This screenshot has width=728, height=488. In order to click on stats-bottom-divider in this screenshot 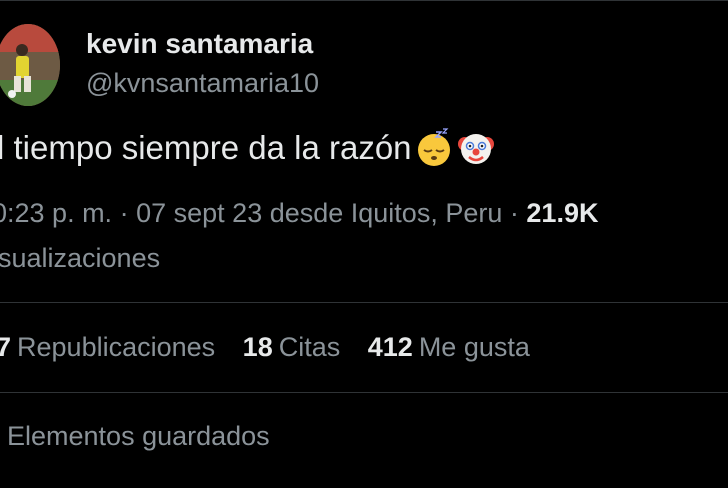, I will do `click(364, 392)`.